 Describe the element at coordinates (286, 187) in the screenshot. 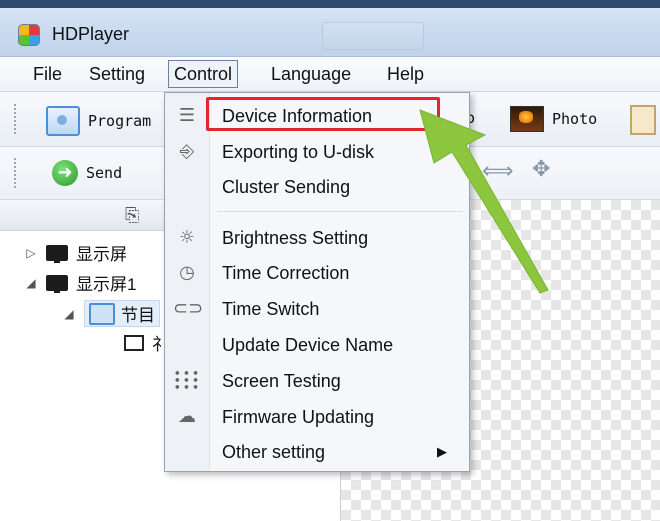

I see `menu-item-label: Cluster Sending` at that location.